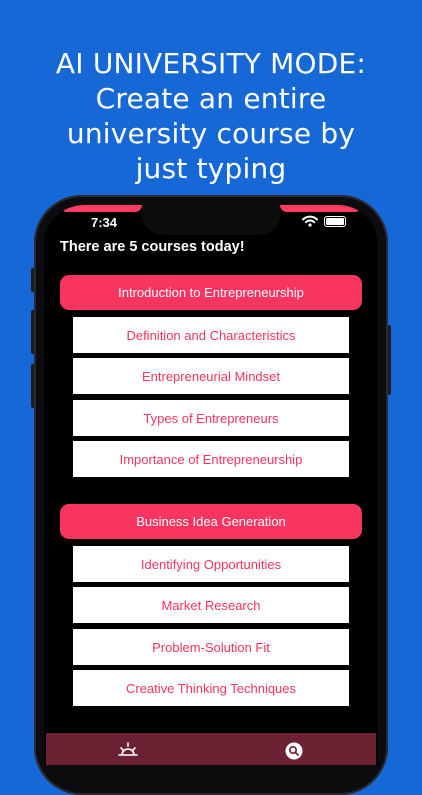 The image size is (422, 795). What do you see at coordinates (211, 418) in the screenshot?
I see `topic-item: Types of Entrepreneurs` at bounding box center [211, 418].